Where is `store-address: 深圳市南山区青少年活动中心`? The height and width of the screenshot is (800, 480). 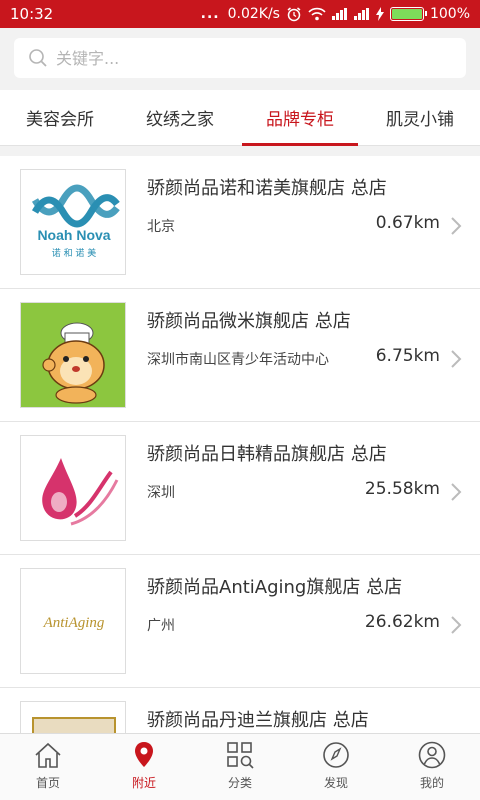
store-address: 深圳市南山区青少年活动中心 is located at coordinates (238, 360).